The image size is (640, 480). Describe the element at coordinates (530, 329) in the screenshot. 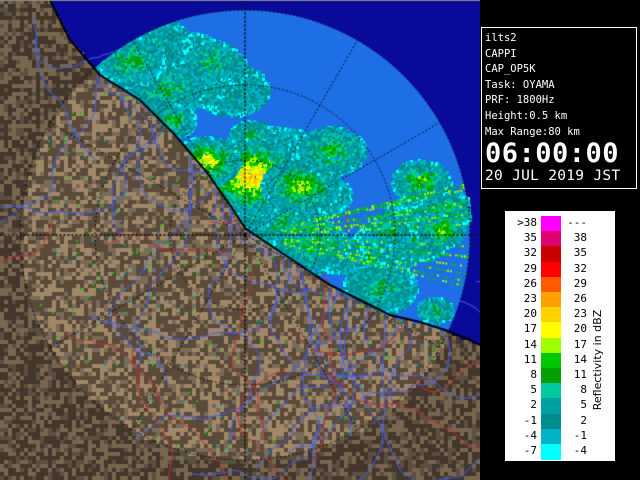

I see `legend-min-label: 17` at that location.